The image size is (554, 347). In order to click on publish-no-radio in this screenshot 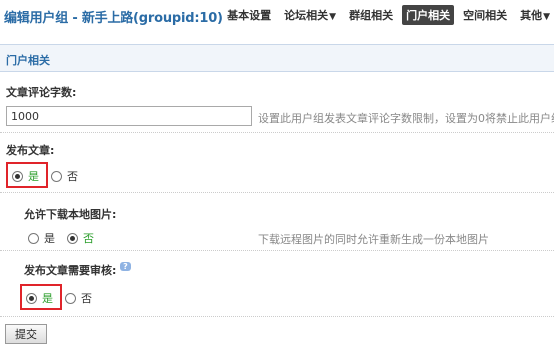, I will do `click(56, 176)`.